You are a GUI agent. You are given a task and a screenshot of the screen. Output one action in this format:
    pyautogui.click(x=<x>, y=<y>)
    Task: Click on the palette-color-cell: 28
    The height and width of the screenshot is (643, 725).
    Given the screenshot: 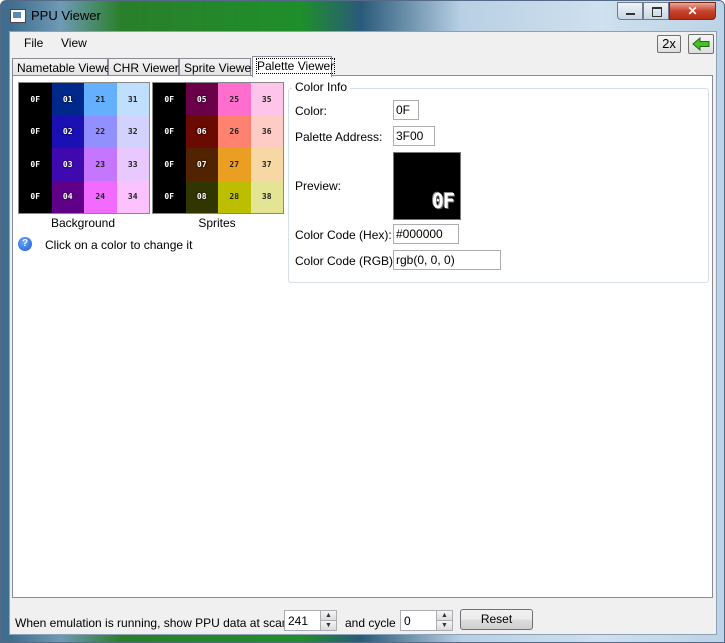 What is the action you would take?
    pyautogui.click(x=234, y=196)
    